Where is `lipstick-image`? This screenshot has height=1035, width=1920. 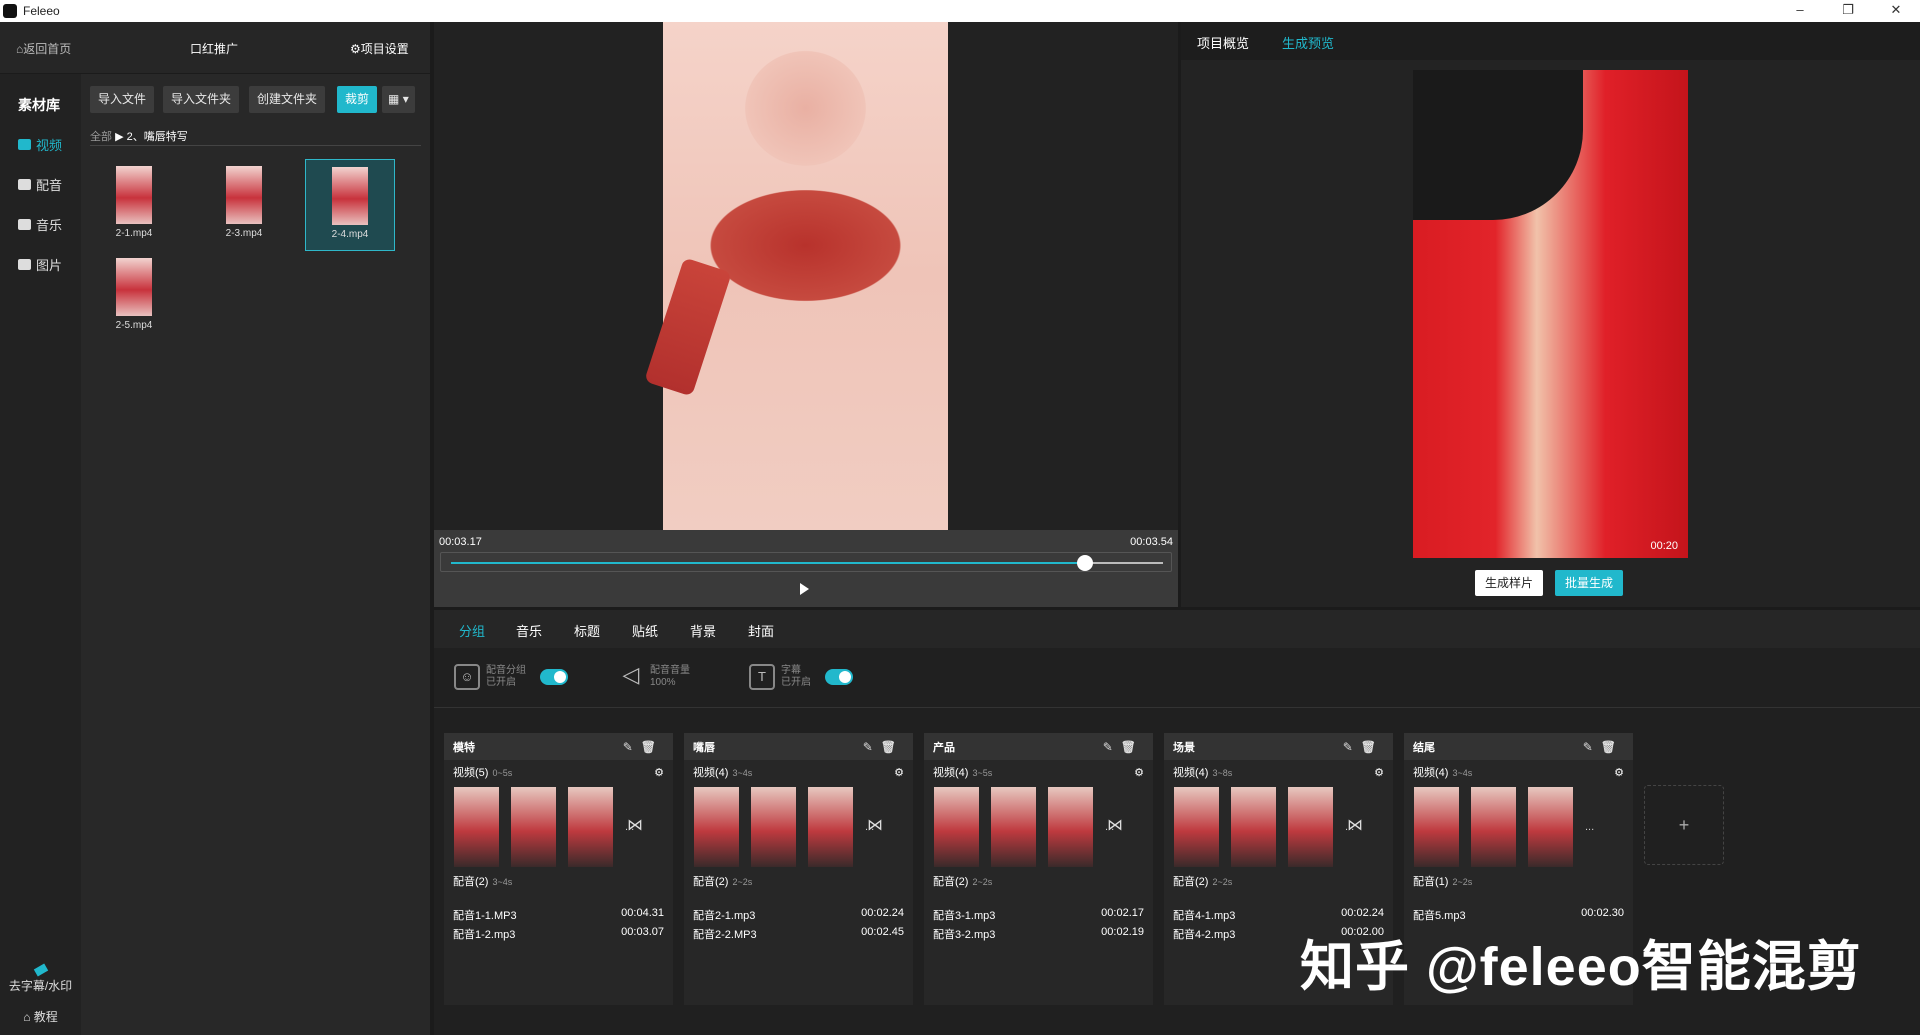
lipstick-image is located at coordinates (688, 327).